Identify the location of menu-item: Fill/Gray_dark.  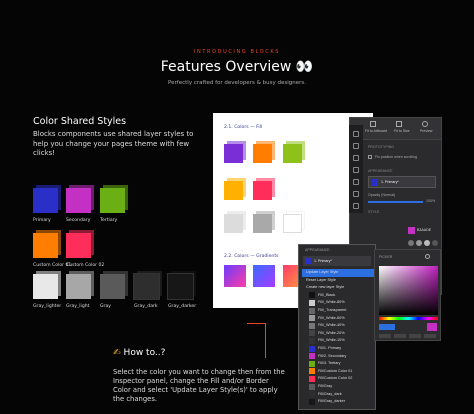
(338, 395).